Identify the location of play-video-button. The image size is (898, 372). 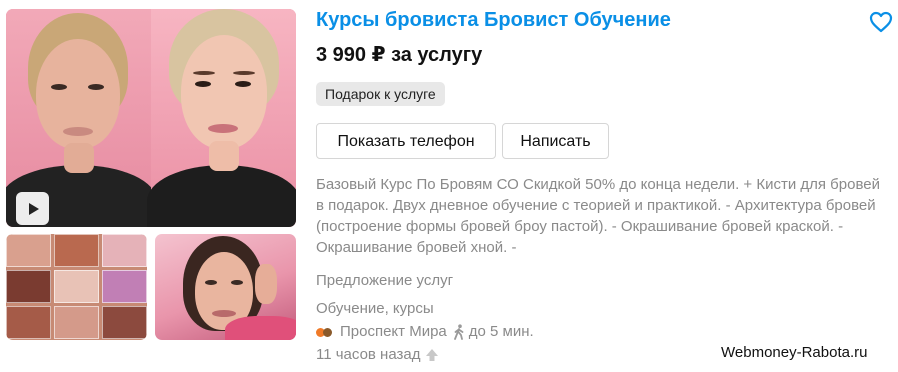
(32, 208).